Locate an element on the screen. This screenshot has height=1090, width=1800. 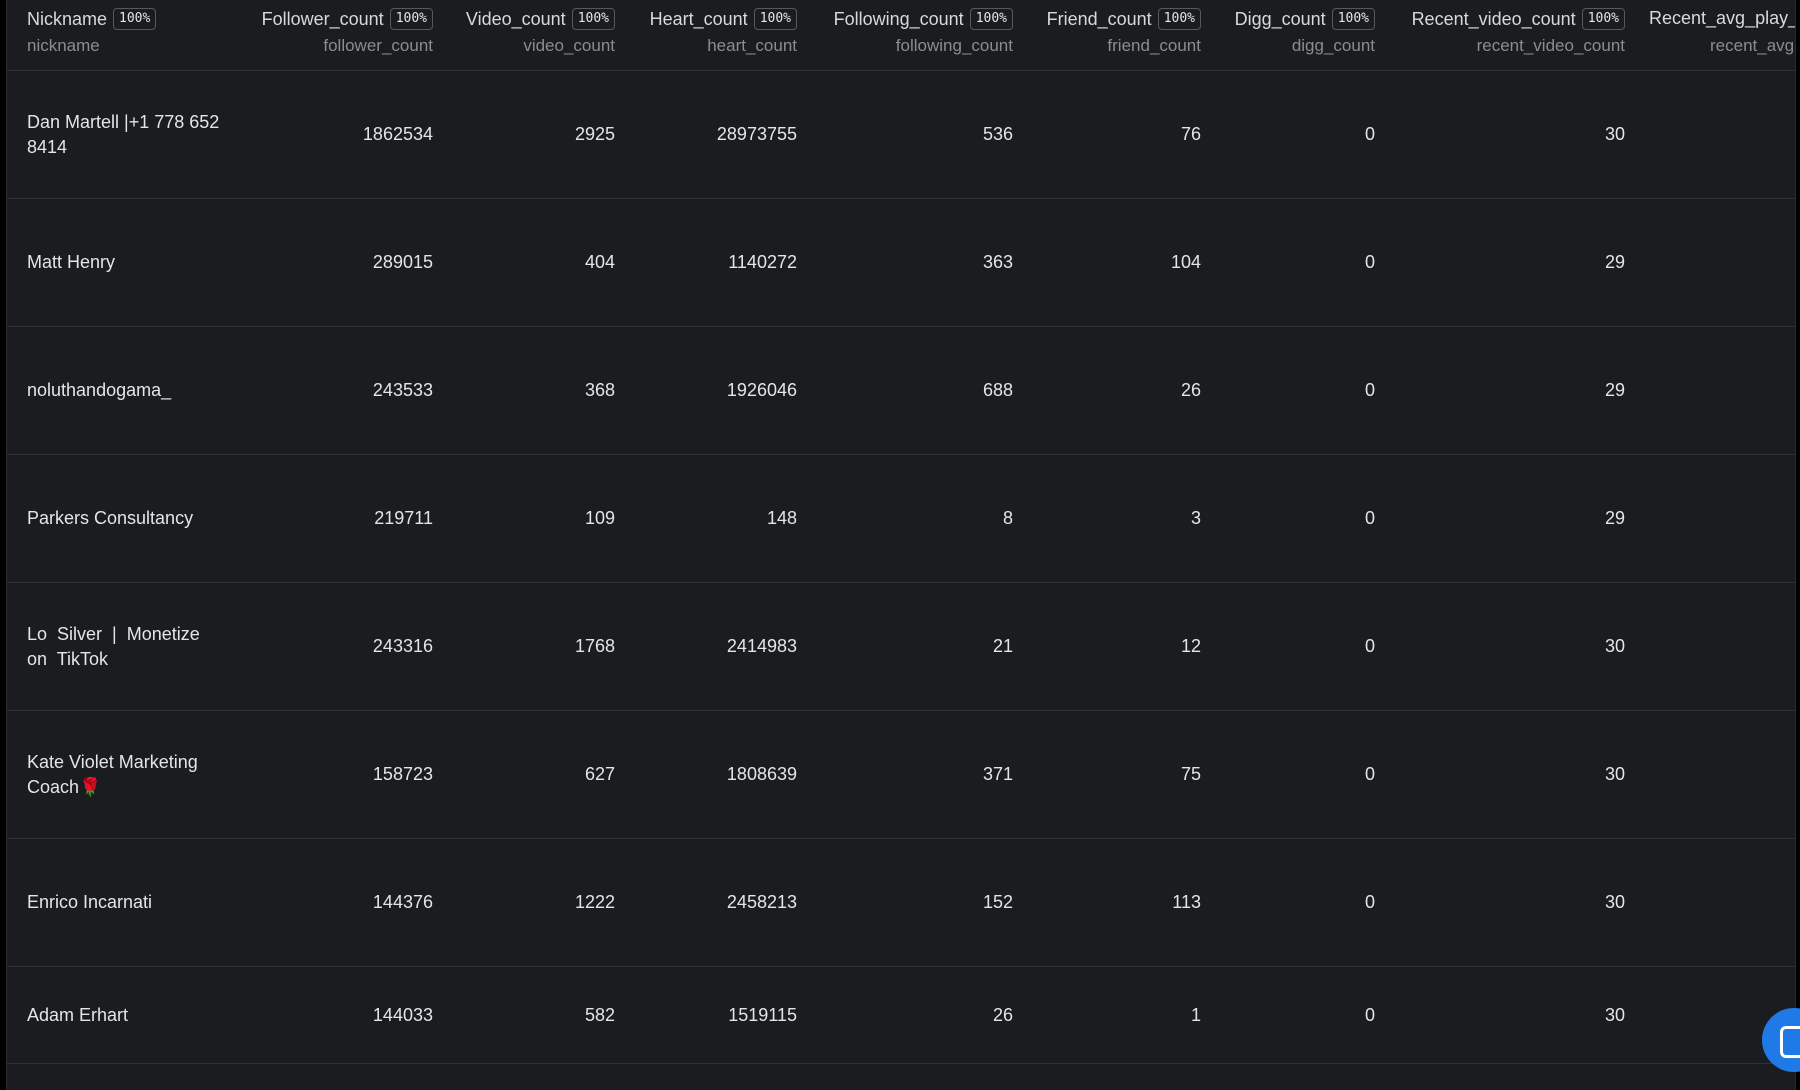
cell-nickname: Lo Silver | Monetize on TikTok is located at coordinates (127, 646).